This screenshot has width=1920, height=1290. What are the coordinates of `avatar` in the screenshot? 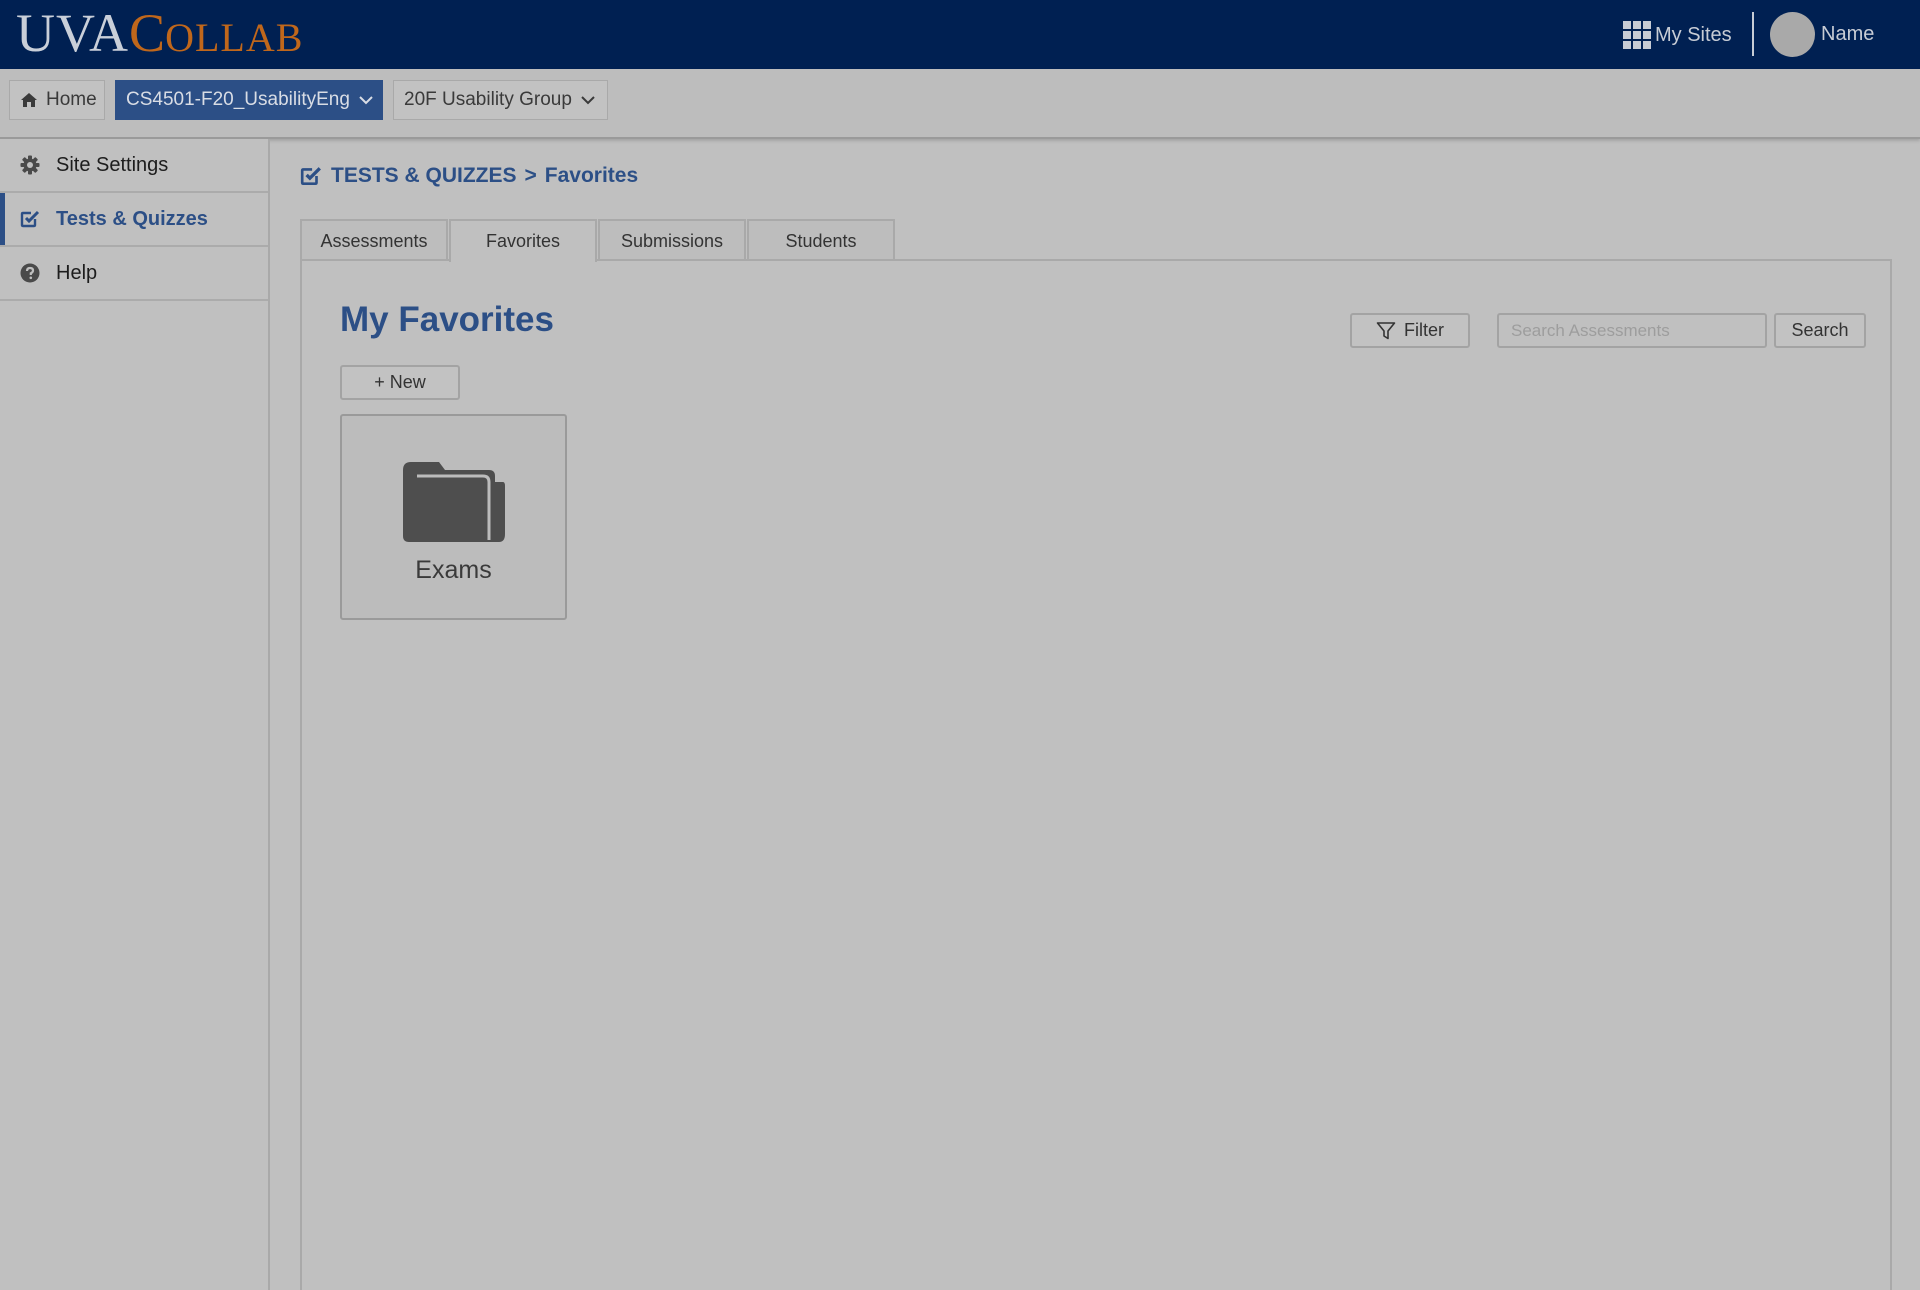 It's located at (1792, 34).